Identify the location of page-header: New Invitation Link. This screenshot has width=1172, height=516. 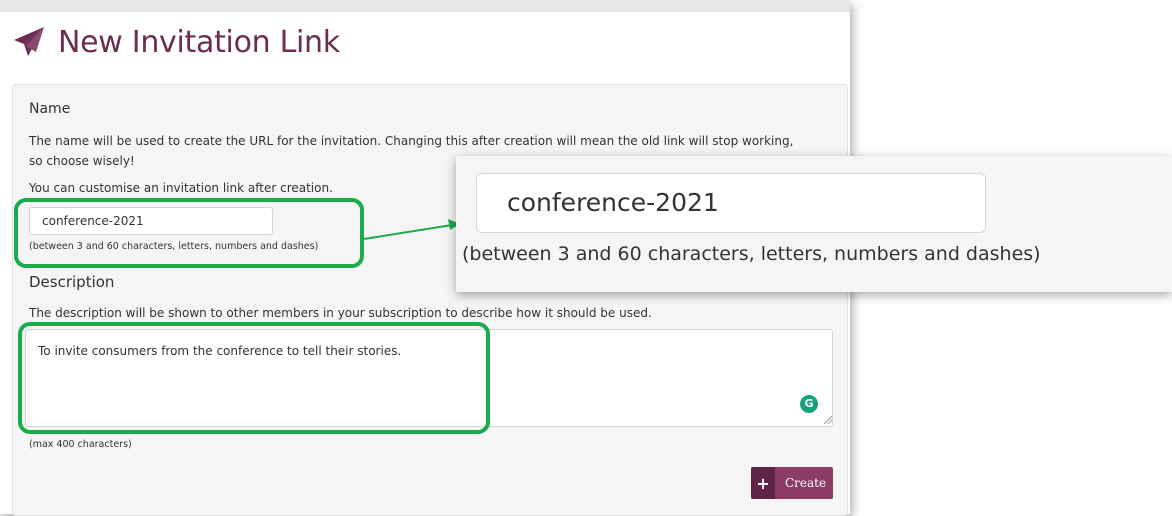
(176, 42).